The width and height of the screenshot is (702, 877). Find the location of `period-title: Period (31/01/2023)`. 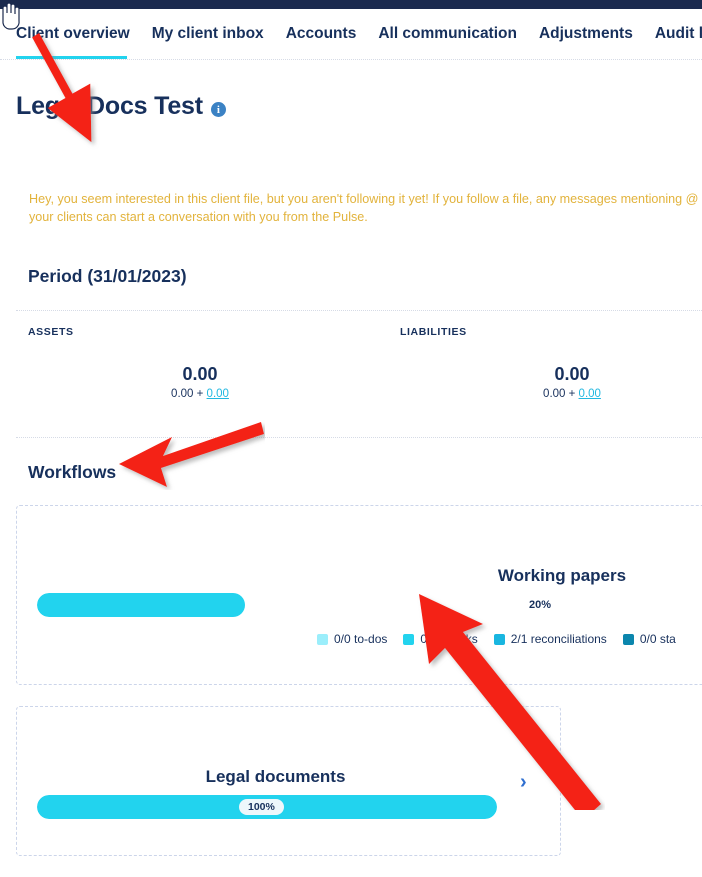

period-title: Period (31/01/2023) is located at coordinates (107, 276).